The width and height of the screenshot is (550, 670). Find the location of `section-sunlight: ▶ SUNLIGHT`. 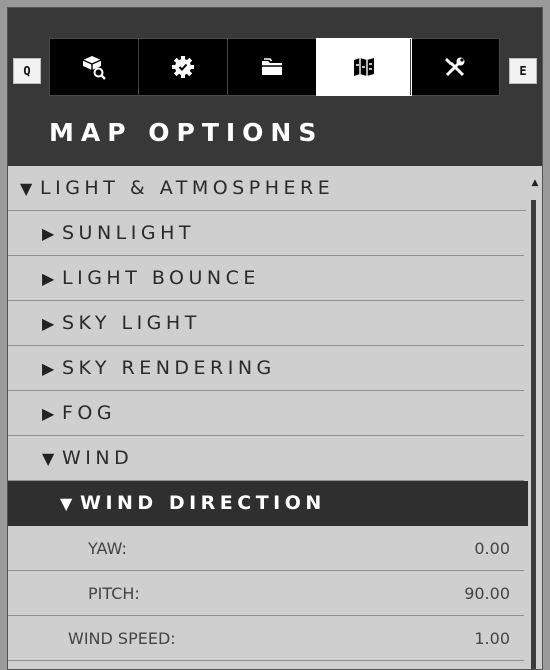

section-sunlight: ▶ SUNLIGHT is located at coordinates (266, 233).